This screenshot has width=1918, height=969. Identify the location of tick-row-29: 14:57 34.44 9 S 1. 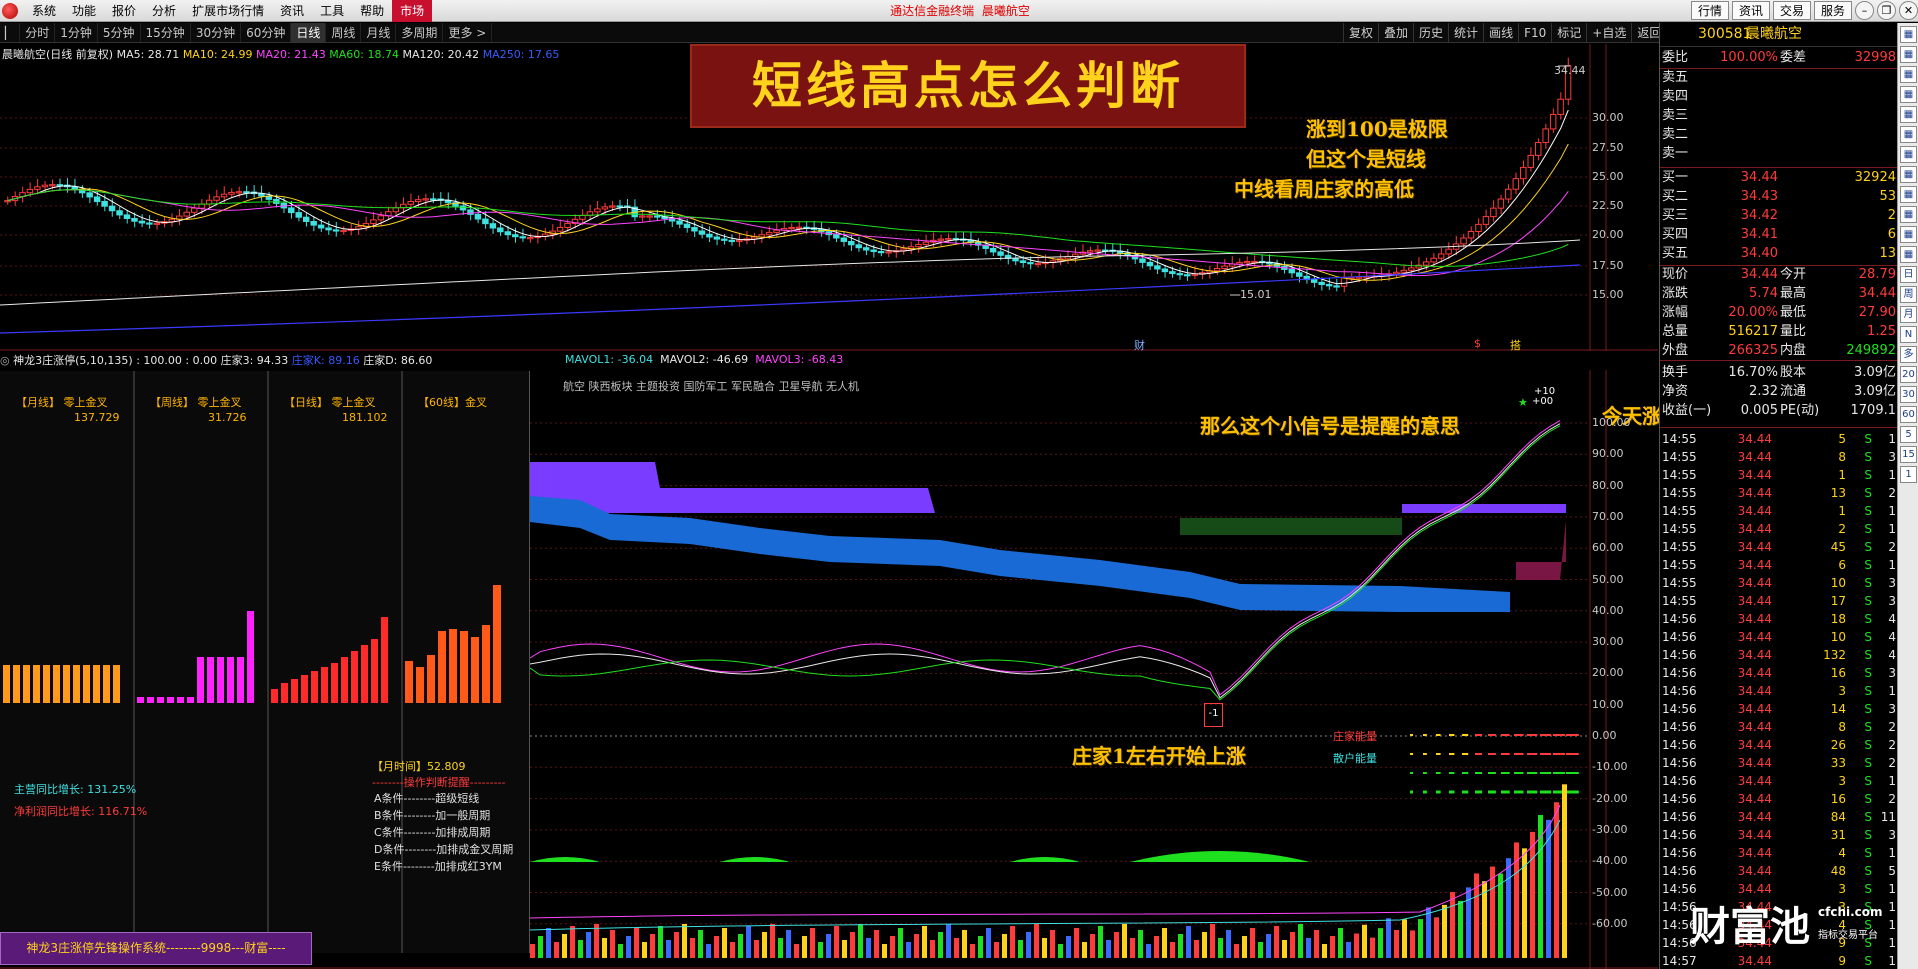
(1779, 960).